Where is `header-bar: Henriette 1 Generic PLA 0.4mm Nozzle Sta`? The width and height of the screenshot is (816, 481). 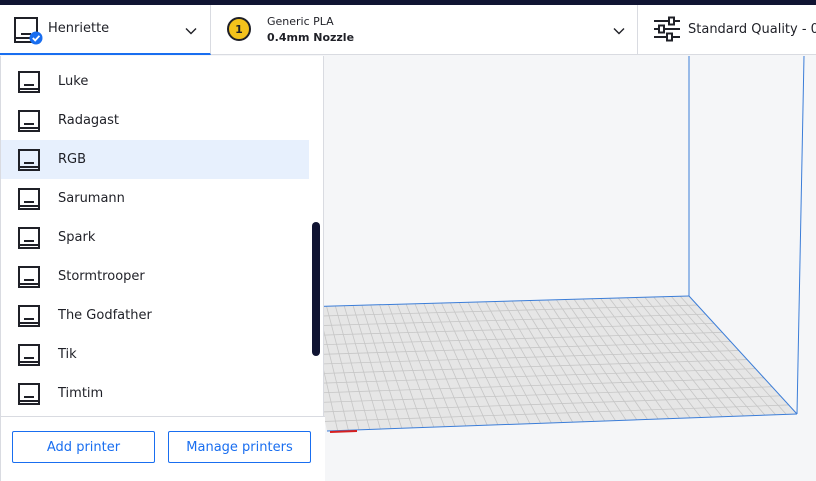 header-bar: Henriette 1 Generic PLA 0.4mm Nozzle Sta is located at coordinates (408, 30).